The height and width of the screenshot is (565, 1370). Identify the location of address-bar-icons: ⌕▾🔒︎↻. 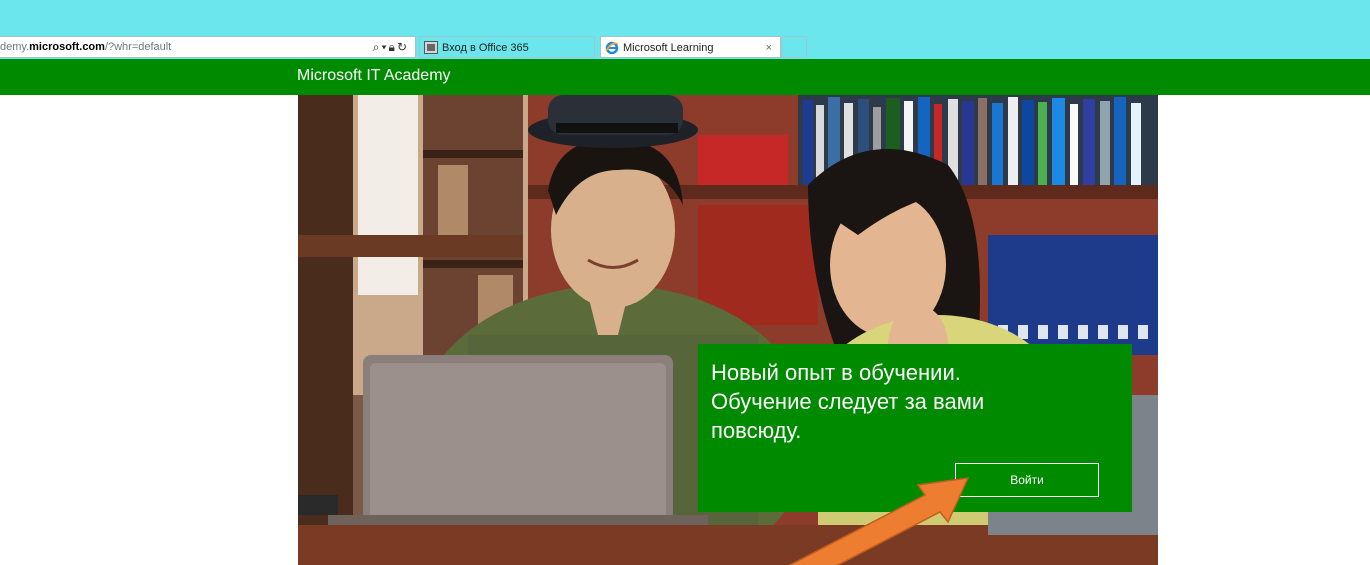
(391, 47).